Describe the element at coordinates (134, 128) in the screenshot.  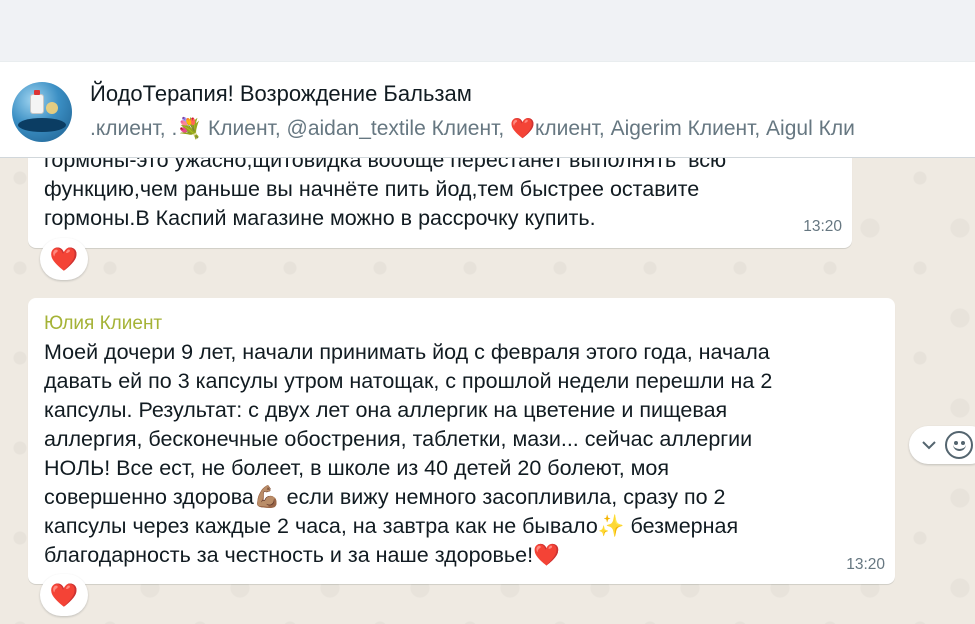
I see `member-text: .клиент, .` at that location.